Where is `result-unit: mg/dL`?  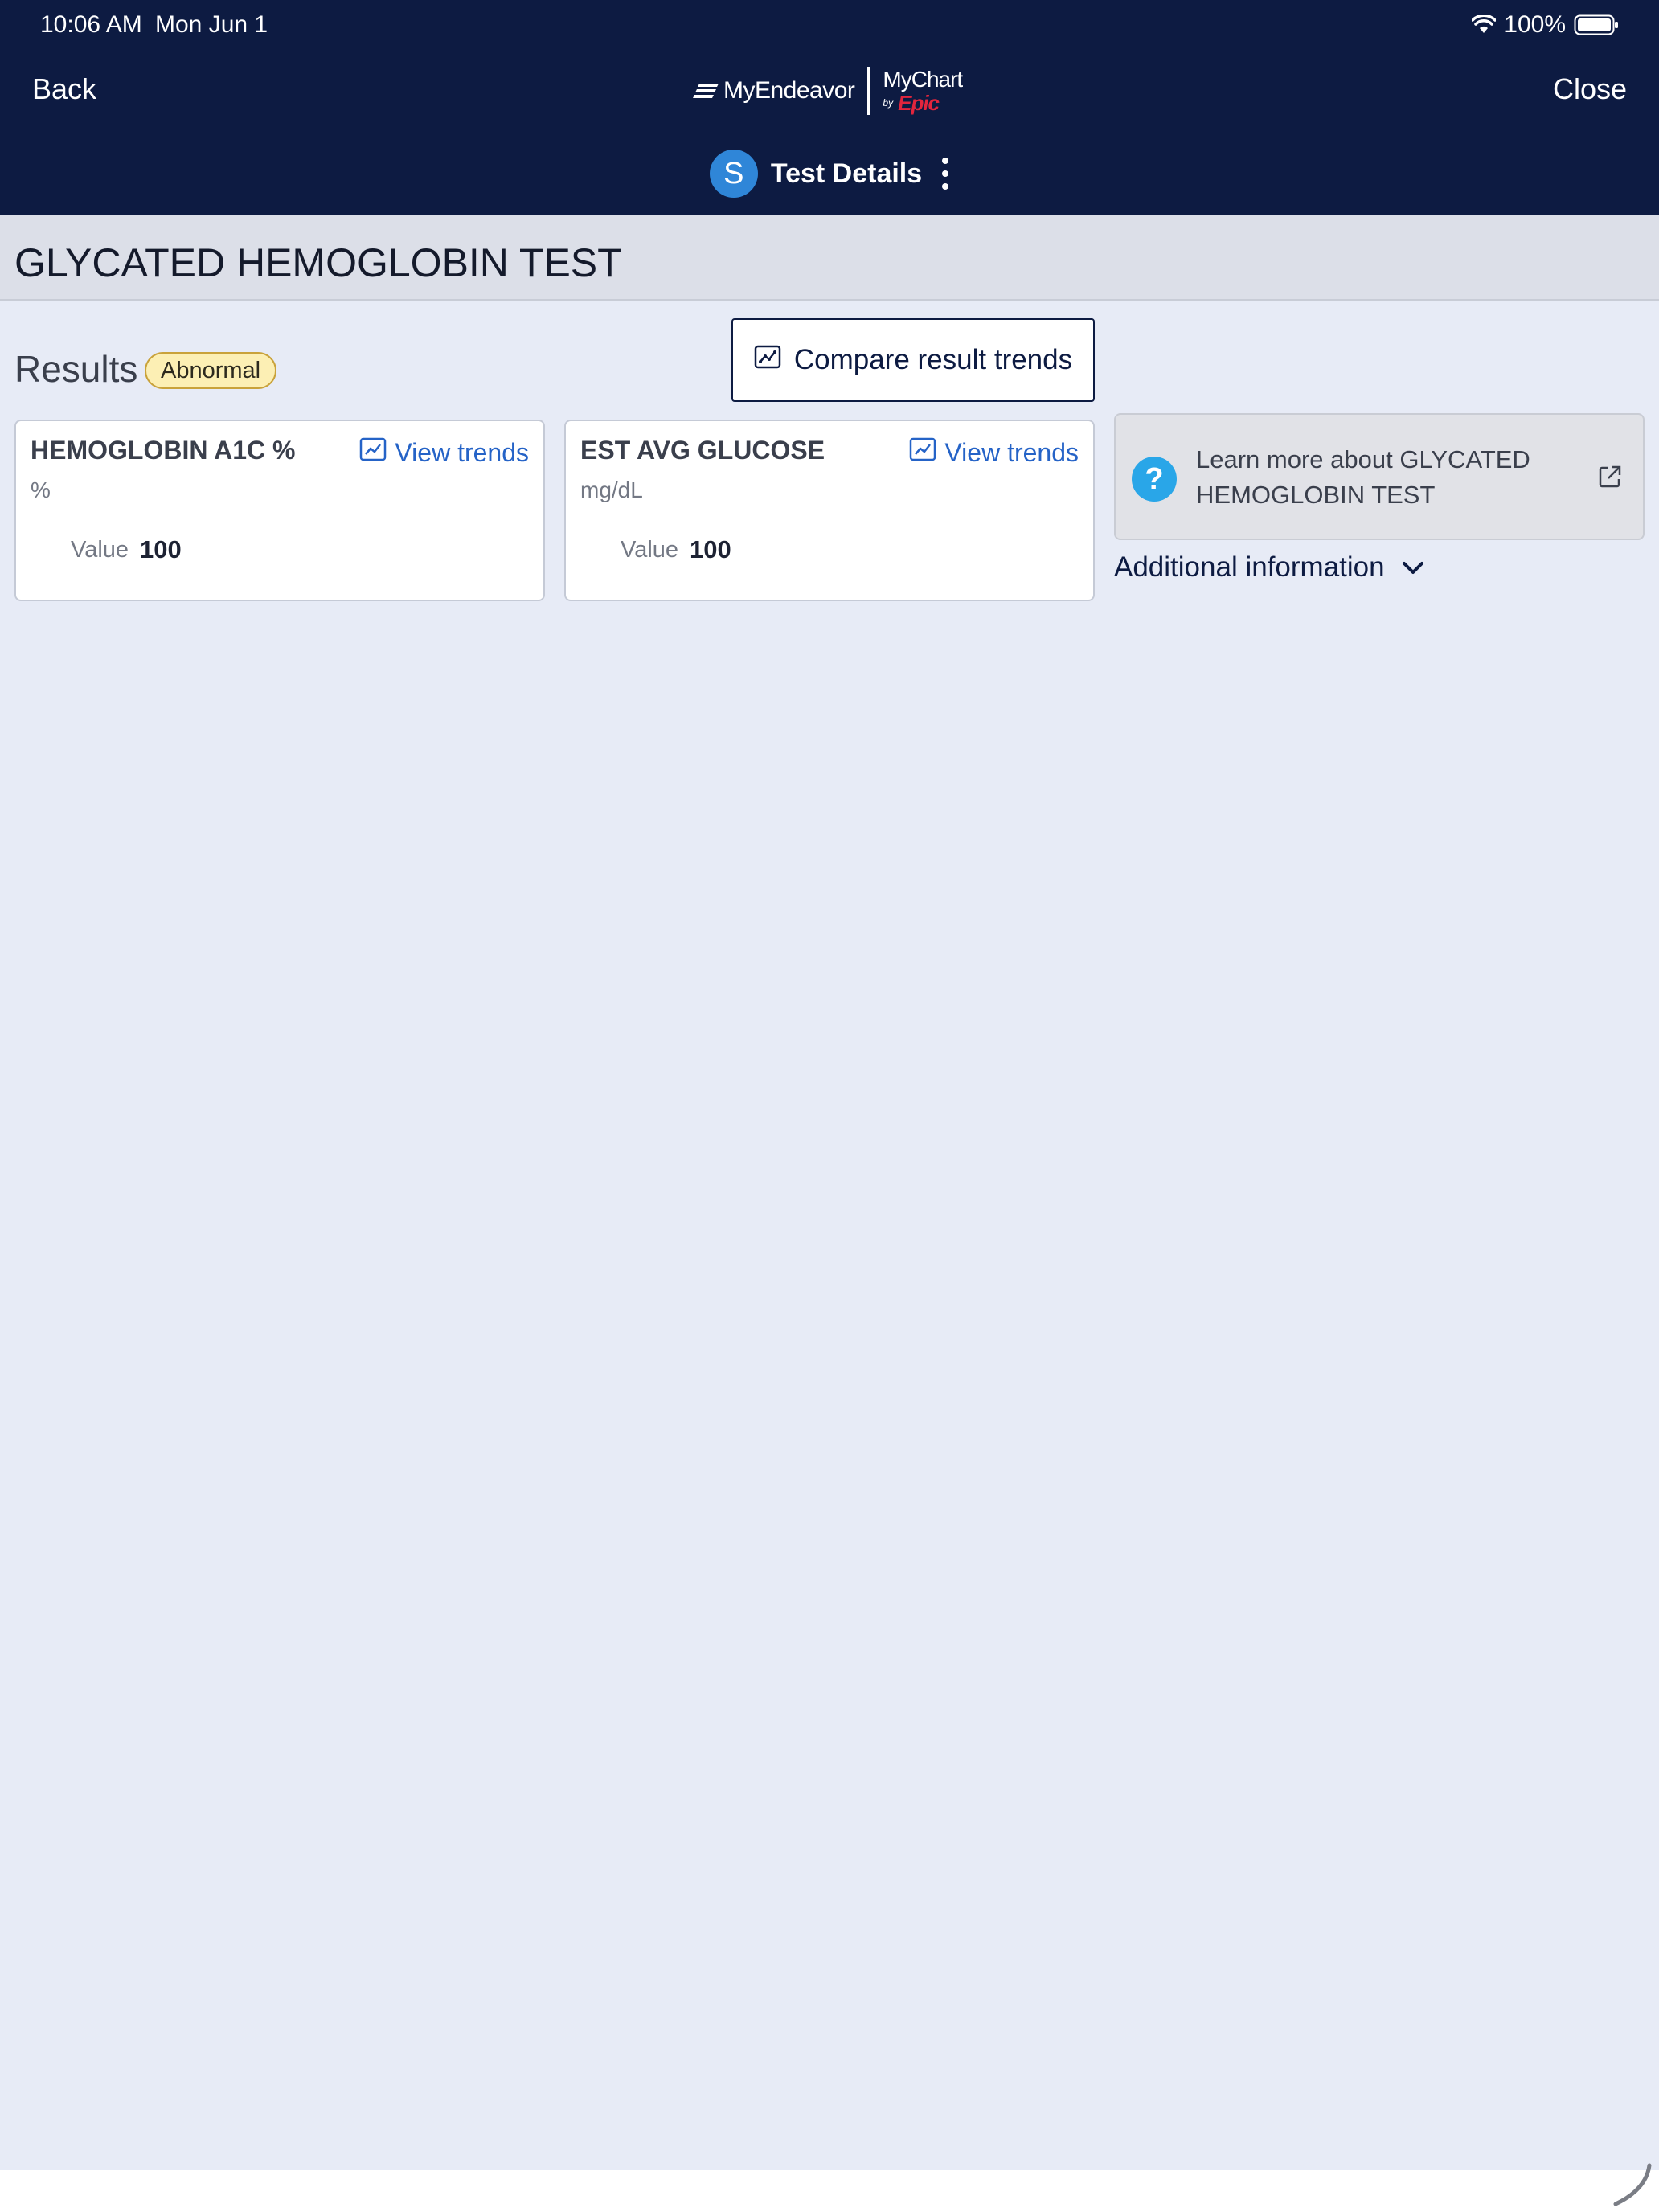 result-unit: mg/dL is located at coordinates (611, 489).